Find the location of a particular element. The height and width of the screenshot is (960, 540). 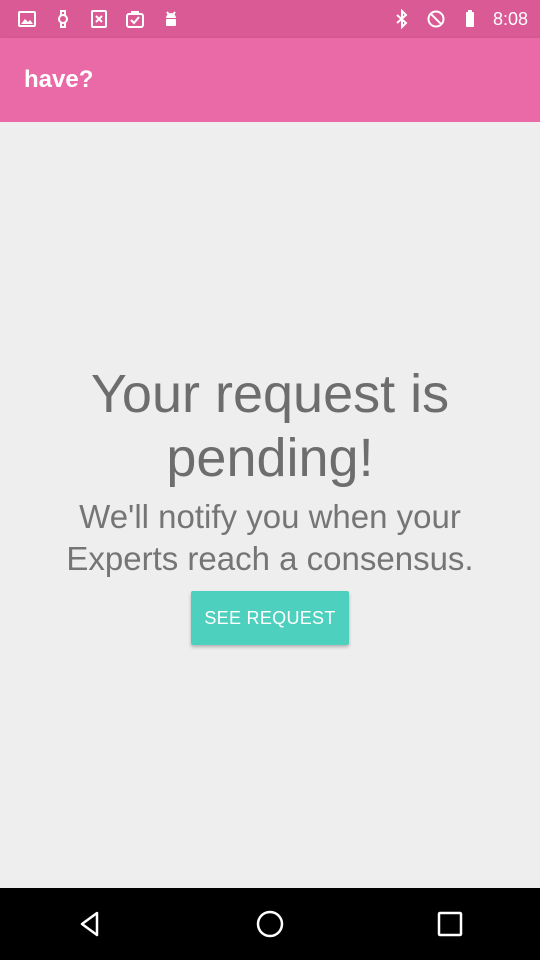

system-icons: 8:08 is located at coordinates (465, 19).